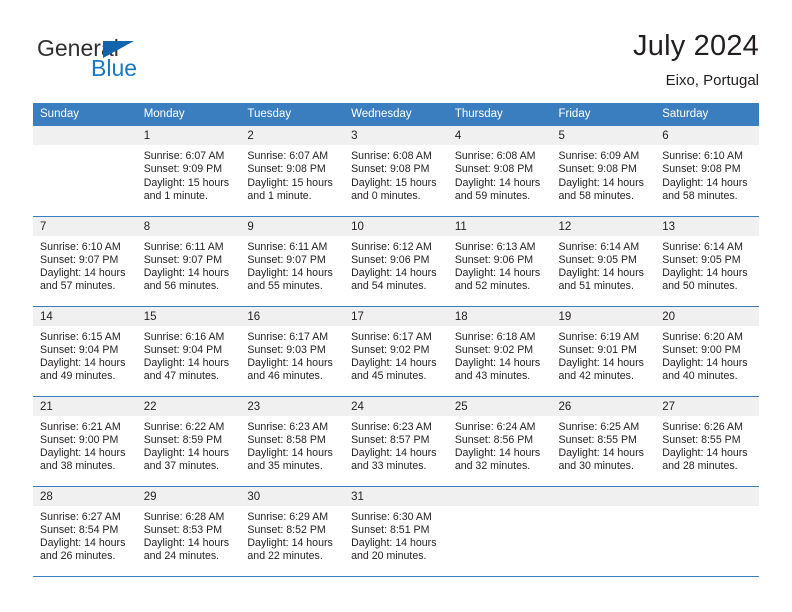 The height and width of the screenshot is (612, 792). I want to click on day-number: 30, so click(292, 496).